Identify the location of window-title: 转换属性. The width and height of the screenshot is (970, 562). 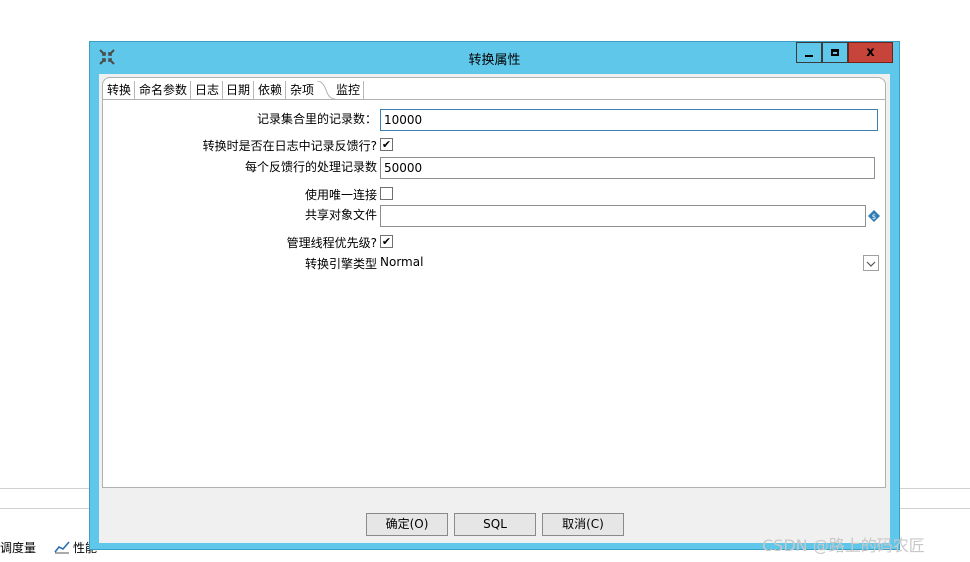
(494, 60).